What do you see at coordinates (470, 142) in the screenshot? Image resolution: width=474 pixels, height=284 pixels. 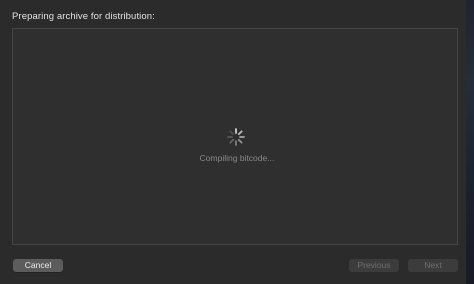 I see `window-edge` at bounding box center [470, 142].